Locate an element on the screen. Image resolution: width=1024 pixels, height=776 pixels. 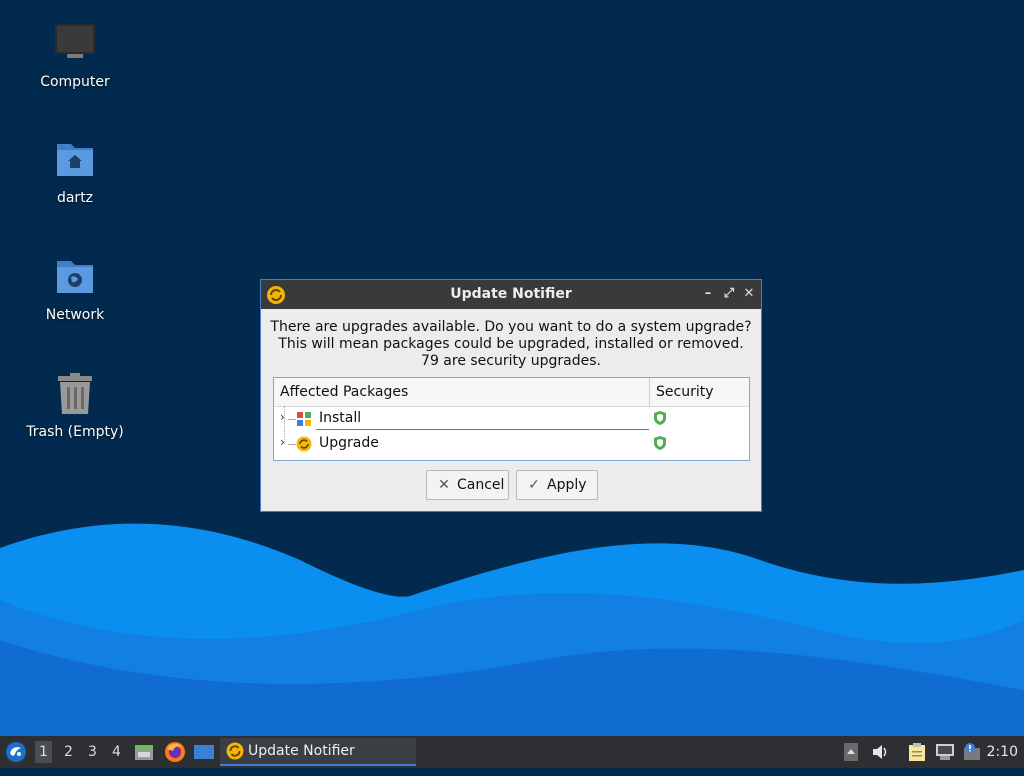
apply-button-label: Apply is located at coordinates (567, 485).